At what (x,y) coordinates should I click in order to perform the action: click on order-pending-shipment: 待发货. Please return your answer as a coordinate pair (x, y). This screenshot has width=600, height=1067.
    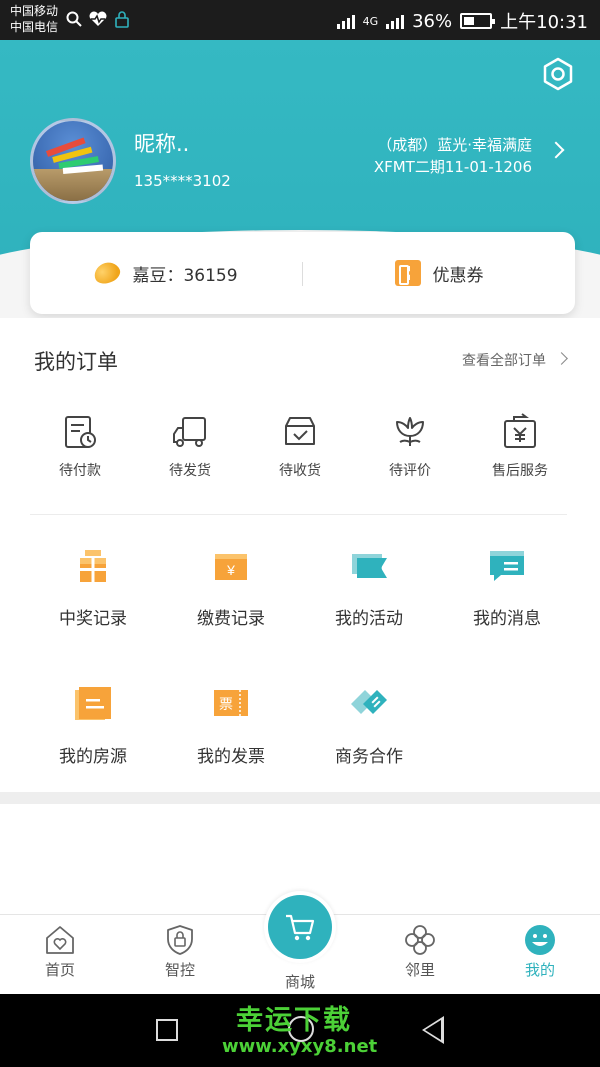
    Looking at the image, I should click on (190, 446).